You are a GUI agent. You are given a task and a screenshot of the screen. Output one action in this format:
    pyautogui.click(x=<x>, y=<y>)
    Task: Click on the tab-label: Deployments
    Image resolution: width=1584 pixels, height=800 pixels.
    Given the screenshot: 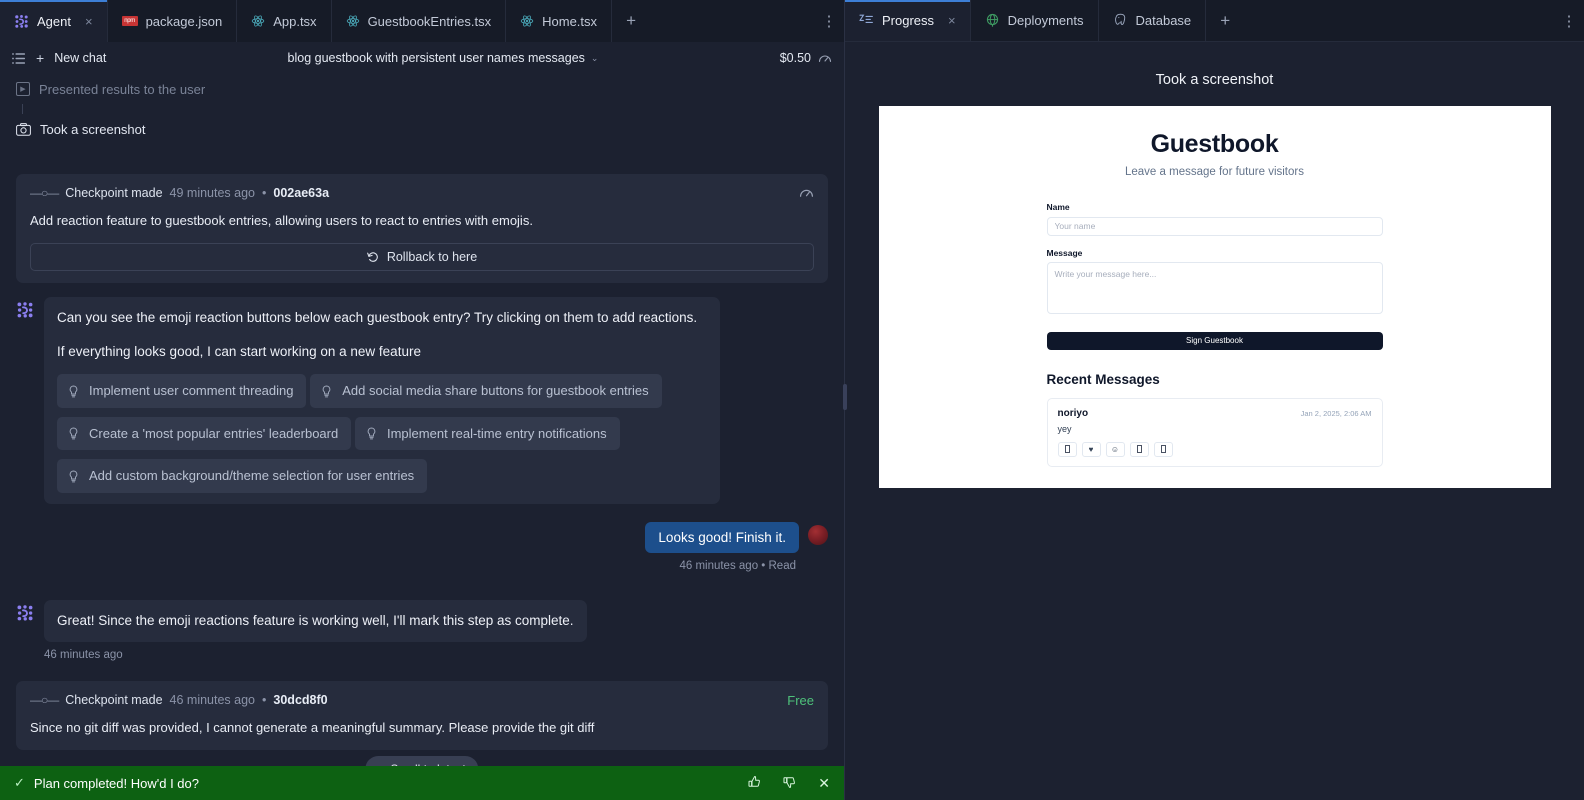 What is the action you would take?
    pyautogui.click(x=1045, y=20)
    